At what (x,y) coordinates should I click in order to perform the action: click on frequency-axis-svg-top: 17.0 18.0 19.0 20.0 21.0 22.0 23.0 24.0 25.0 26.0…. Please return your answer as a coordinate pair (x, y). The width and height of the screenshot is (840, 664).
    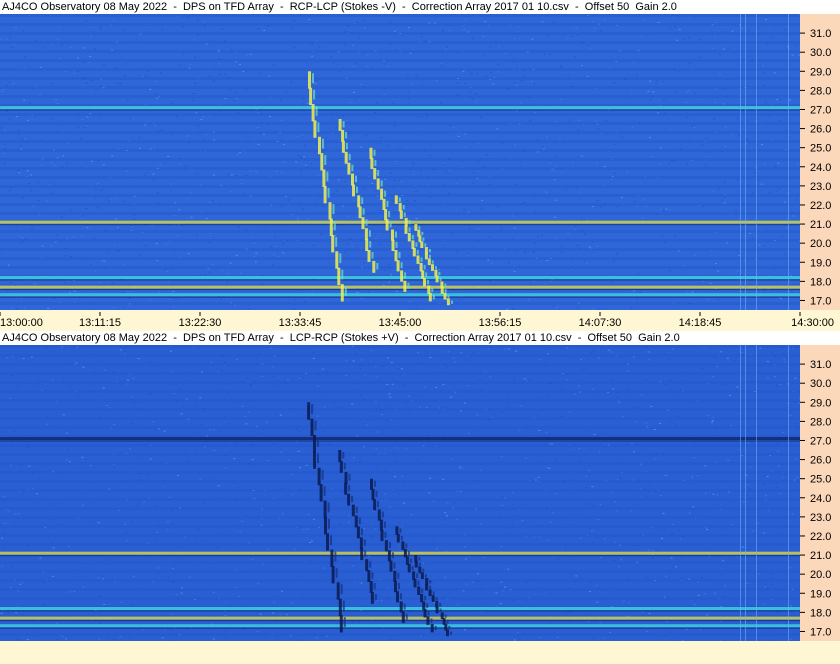
    Looking at the image, I should click on (815, 168).